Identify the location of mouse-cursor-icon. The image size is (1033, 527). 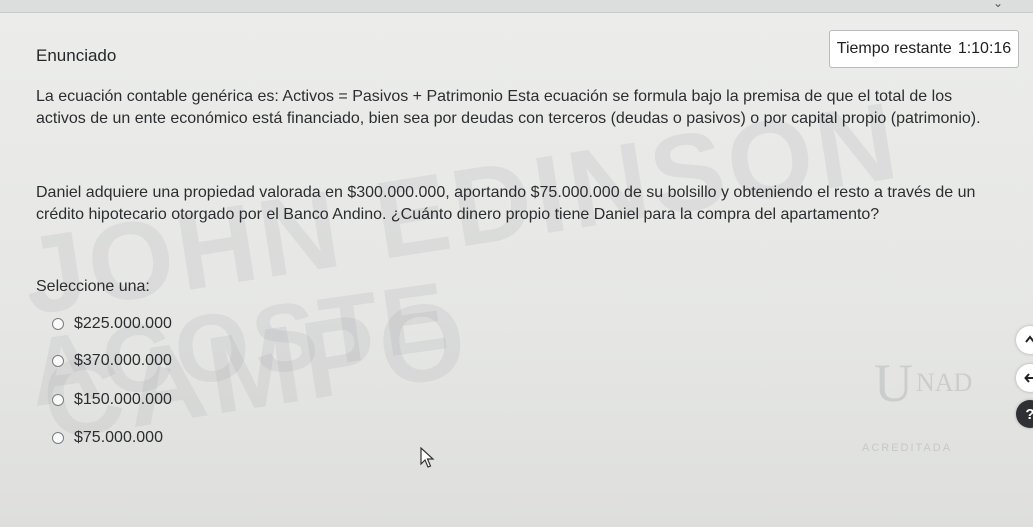
(427, 457).